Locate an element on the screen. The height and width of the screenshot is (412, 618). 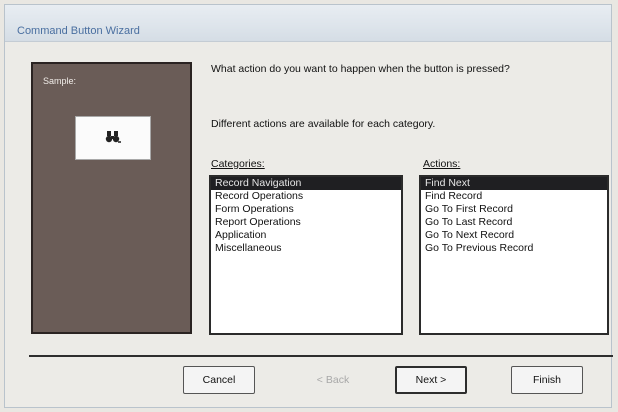
window-title: Command Button Wizard is located at coordinates (78, 31).